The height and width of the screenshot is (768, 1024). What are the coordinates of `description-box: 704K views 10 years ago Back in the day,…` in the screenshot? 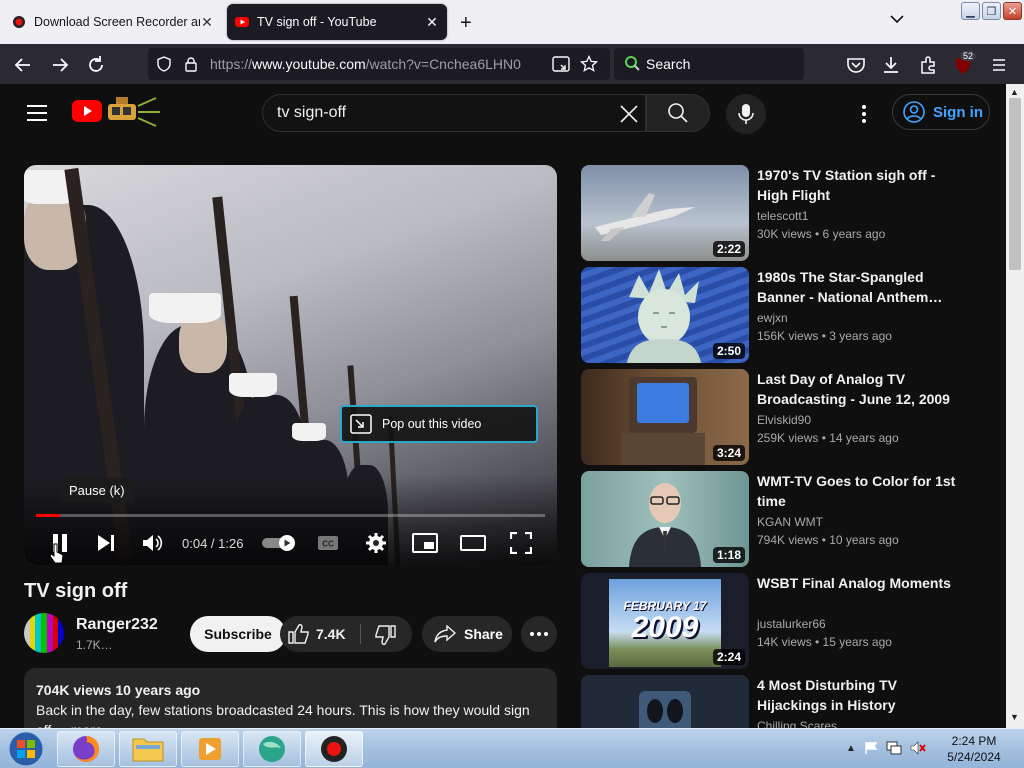 It's located at (290, 698).